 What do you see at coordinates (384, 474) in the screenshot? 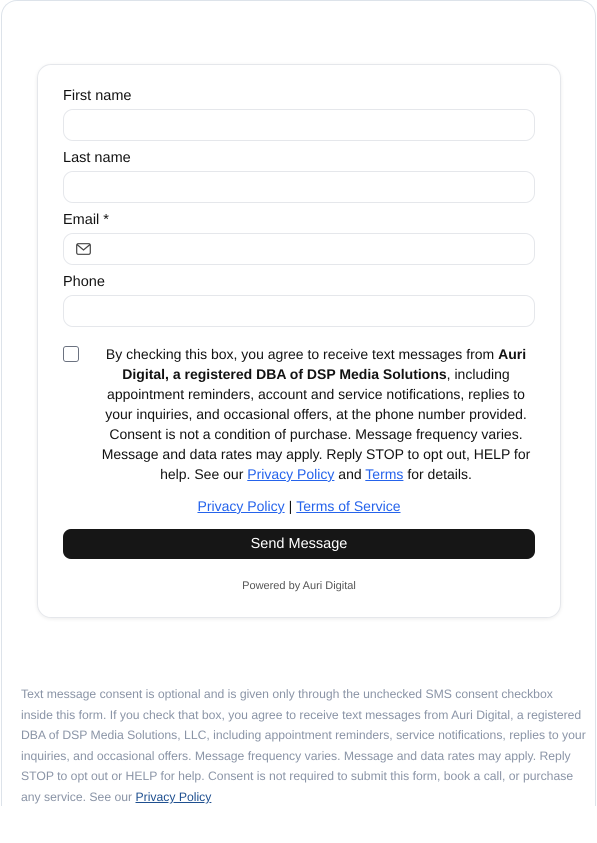
I see `terms-link: Terms` at bounding box center [384, 474].